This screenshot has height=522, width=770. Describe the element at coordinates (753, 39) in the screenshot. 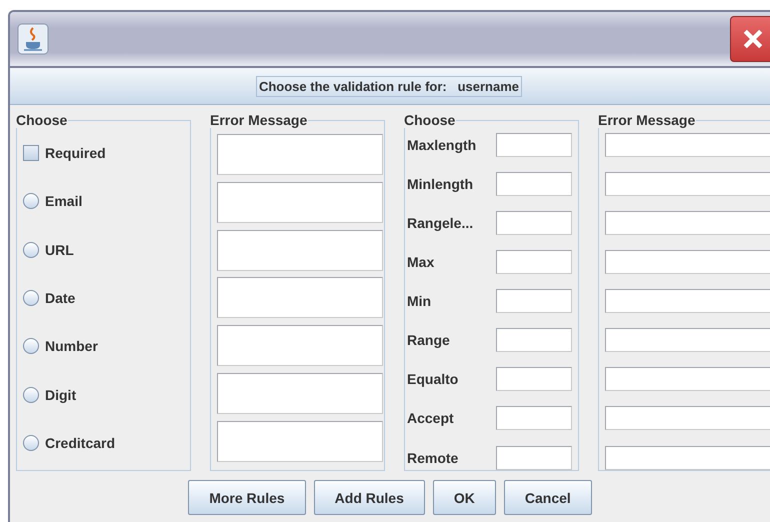

I see `close-icon` at that location.